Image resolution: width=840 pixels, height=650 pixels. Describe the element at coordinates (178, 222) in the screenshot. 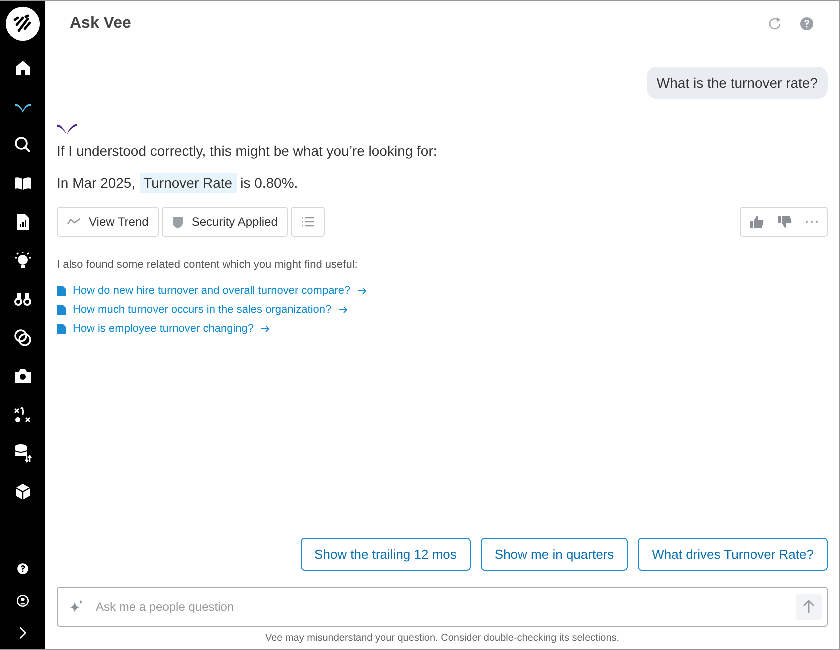

I see `shield-icon` at that location.